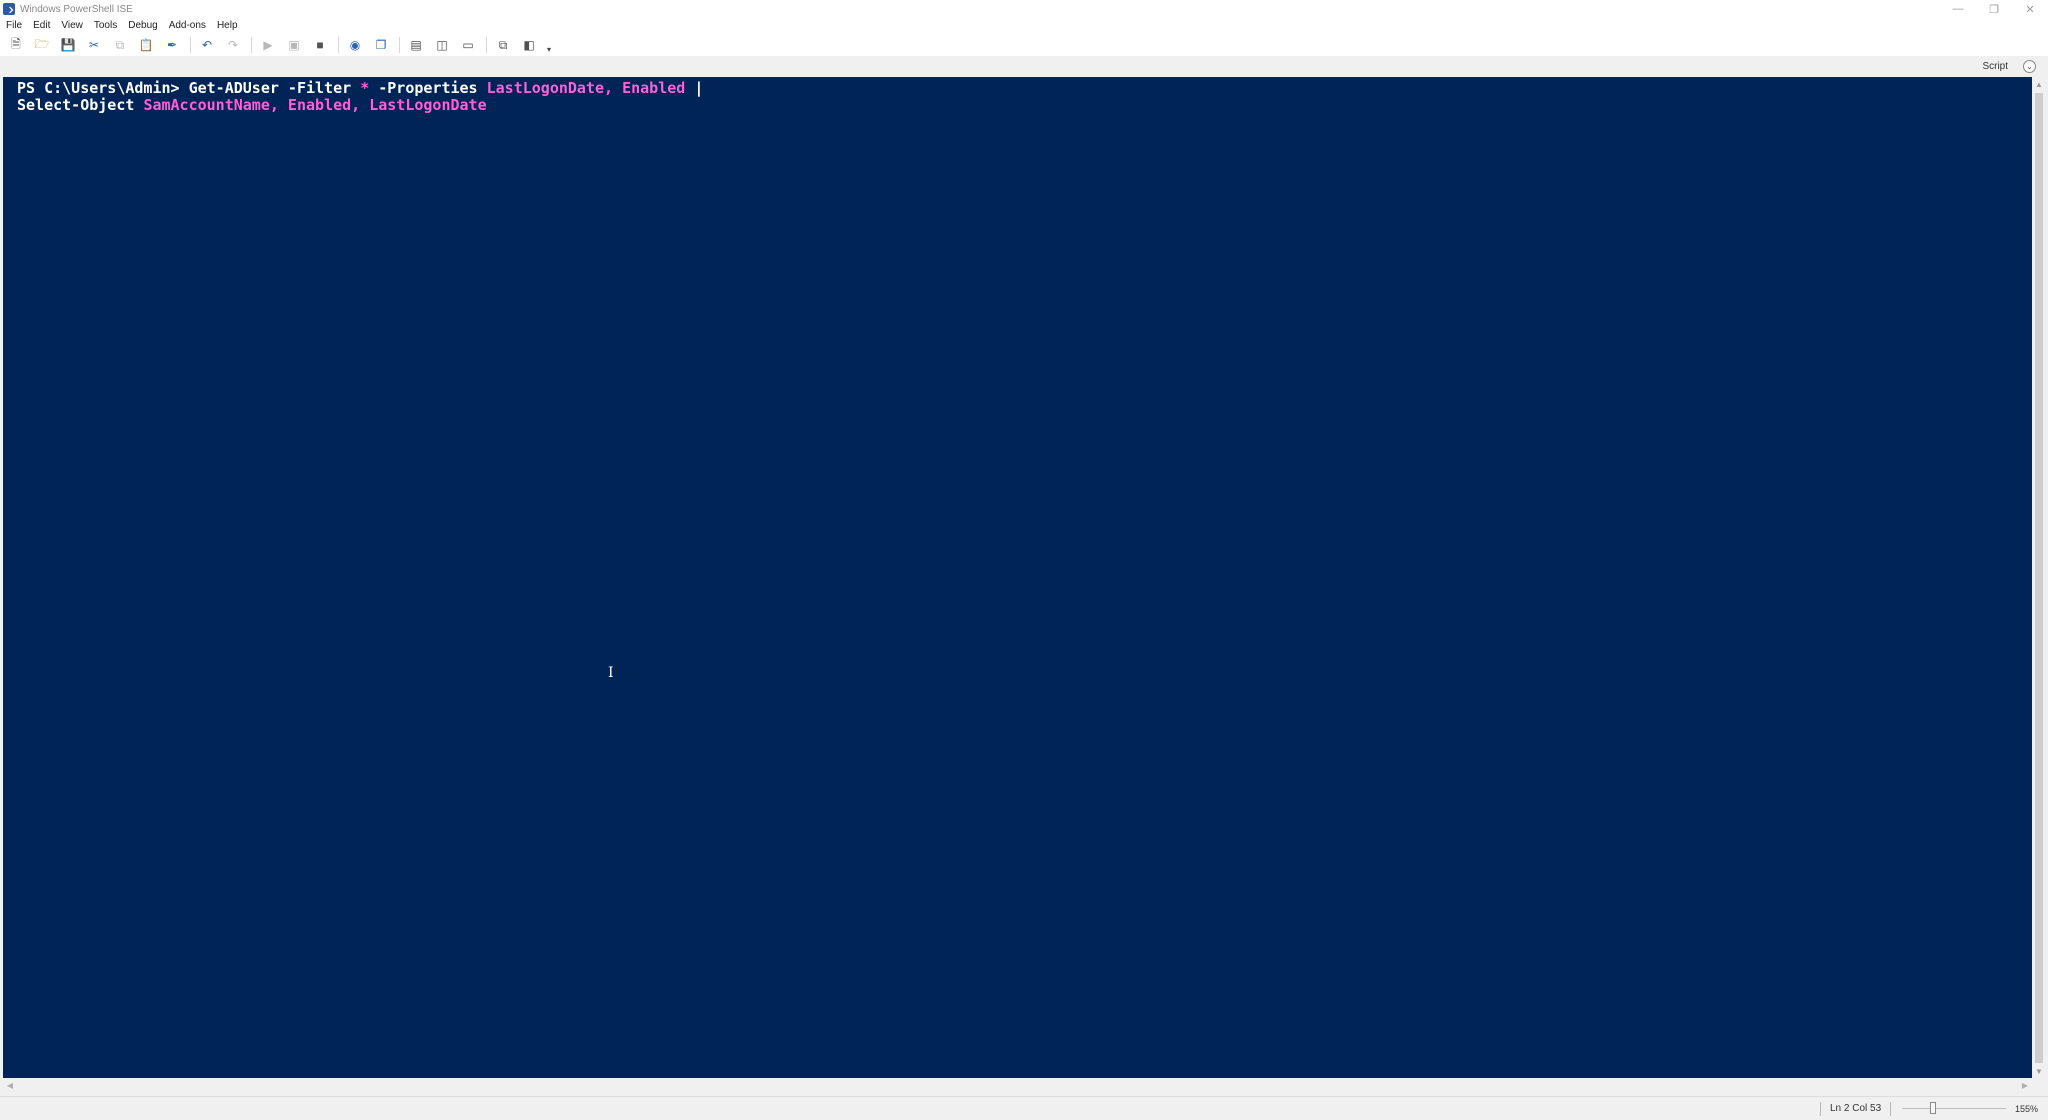 The image size is (2048, 1120). I want to click on parameter-filter: -Filter, so click(319, 88).